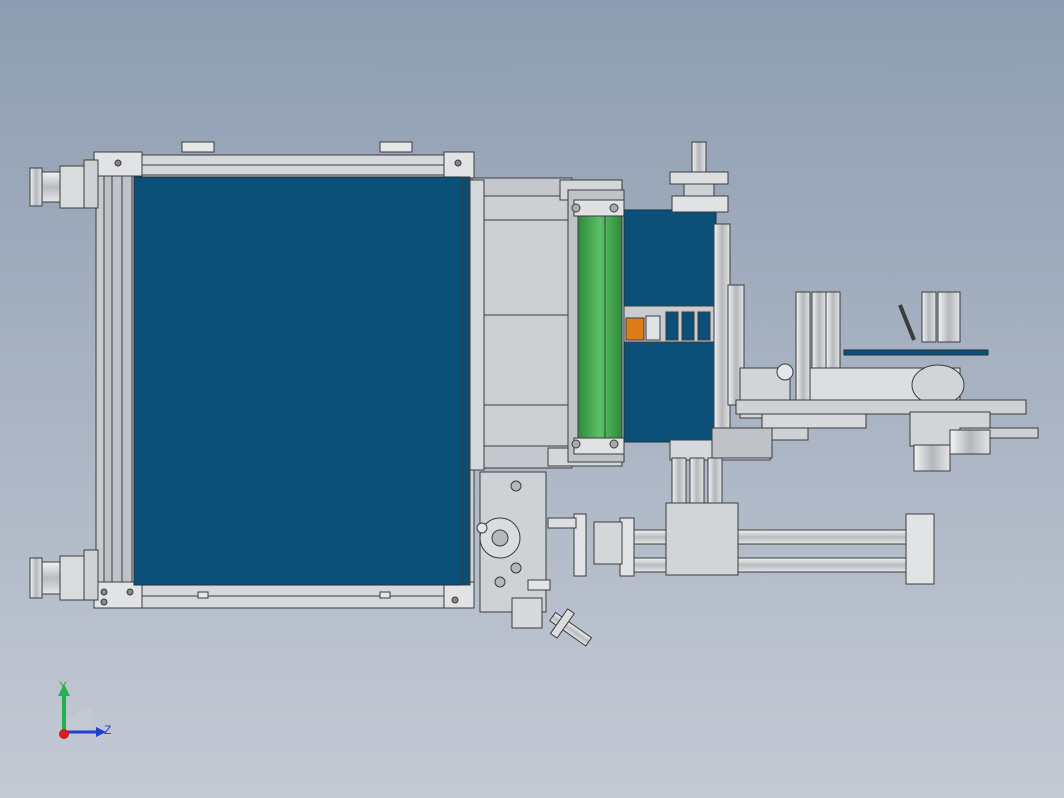 The width and height of the screenshot is (1064, 798). What do you see at coordinates (64, 184) in the screenshot?
I see `caster-top` at bounding box center [64, 184].